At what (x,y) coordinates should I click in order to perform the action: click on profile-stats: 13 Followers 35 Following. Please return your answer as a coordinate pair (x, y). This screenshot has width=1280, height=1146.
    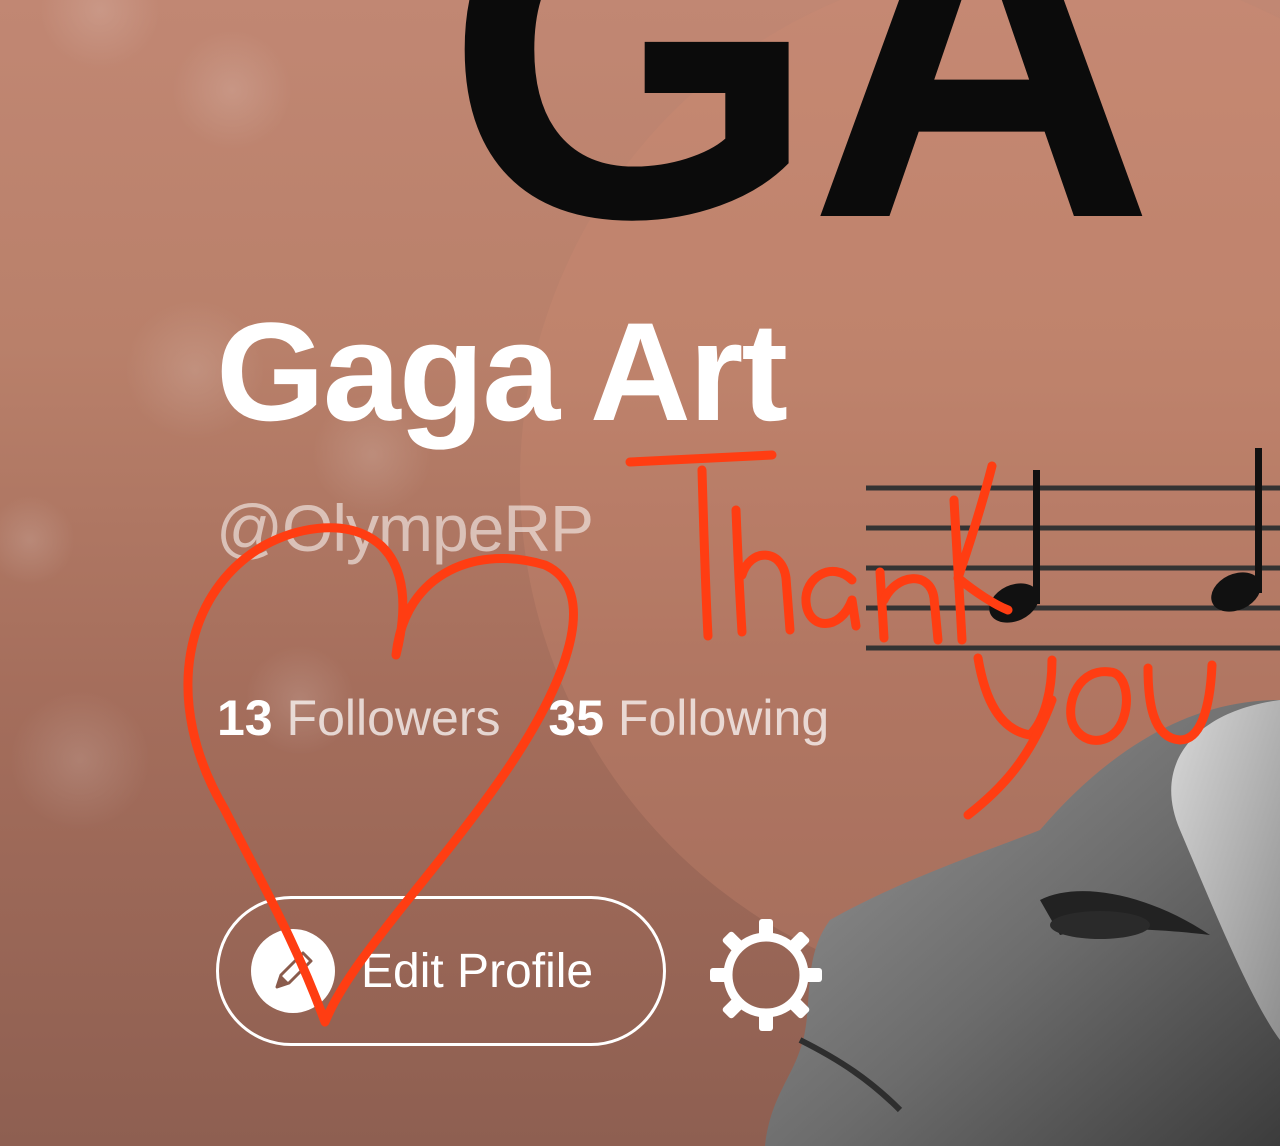
    Looking at the image, I should click on (523, 718).